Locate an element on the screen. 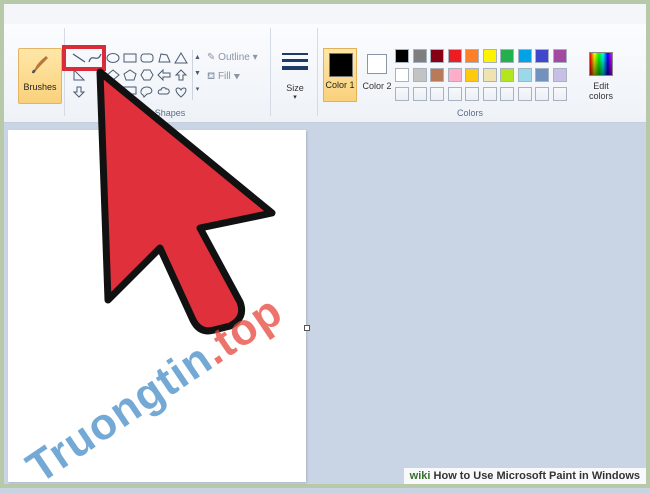  outline-button: ✎ Outline ▾ is located at coordinates (232, 57).